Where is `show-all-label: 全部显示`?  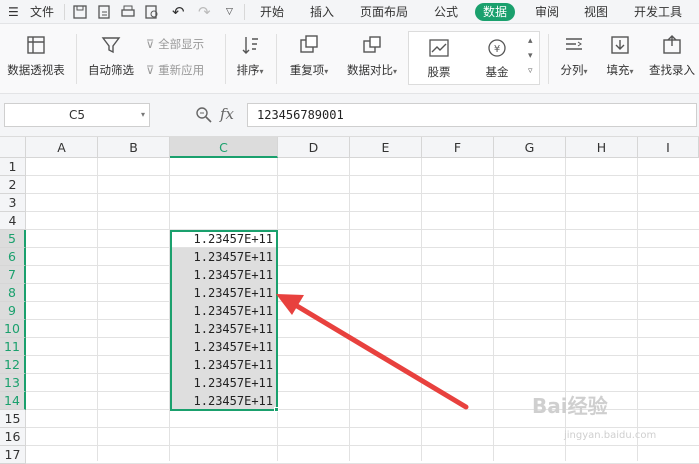 show-all-label: 全部显示 is located at coordinates (181, 44).